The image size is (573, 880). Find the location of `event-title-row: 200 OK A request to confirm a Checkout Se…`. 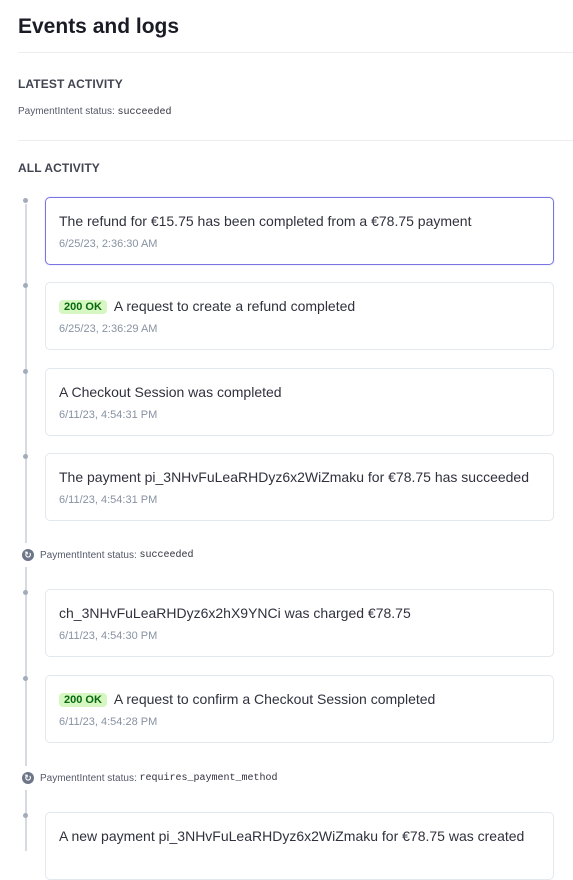

event-title-row: 200 OK A request to confirm a Checkout Se… is located at coordinates (247, 699).